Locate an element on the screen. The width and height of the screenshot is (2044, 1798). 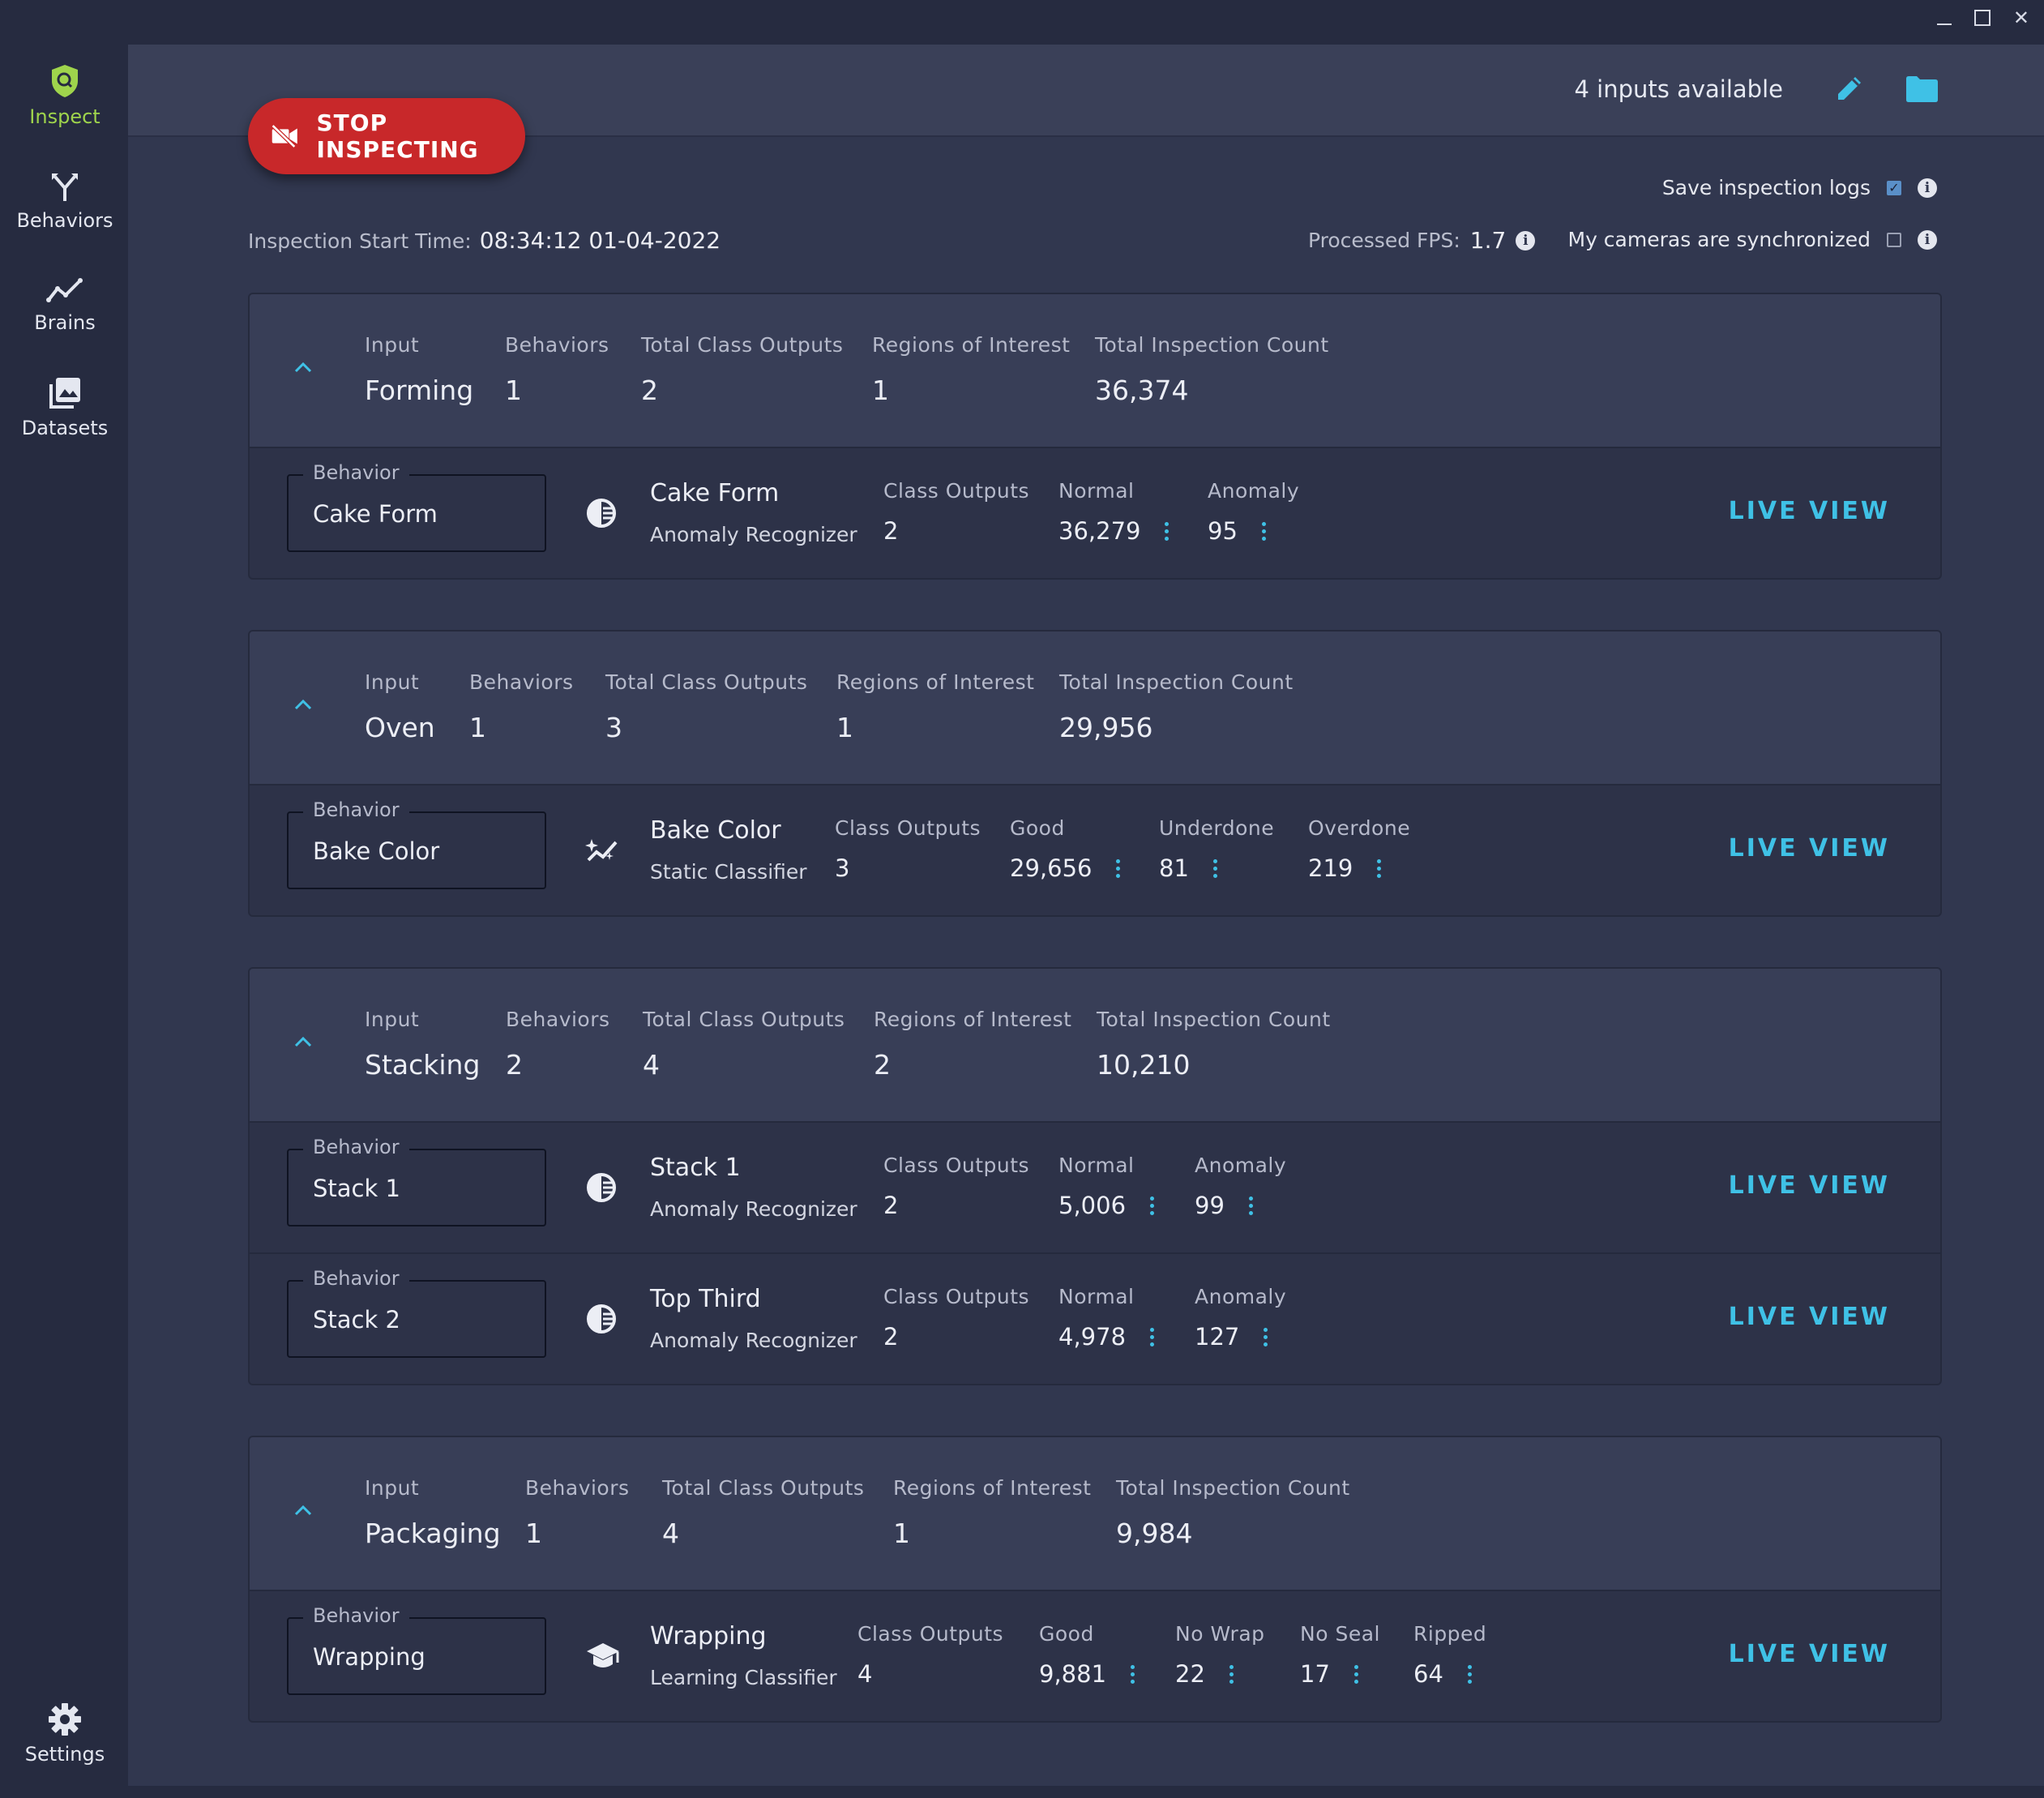
sidebar-item-label: Behaviors is located at coordinates (64, 220).